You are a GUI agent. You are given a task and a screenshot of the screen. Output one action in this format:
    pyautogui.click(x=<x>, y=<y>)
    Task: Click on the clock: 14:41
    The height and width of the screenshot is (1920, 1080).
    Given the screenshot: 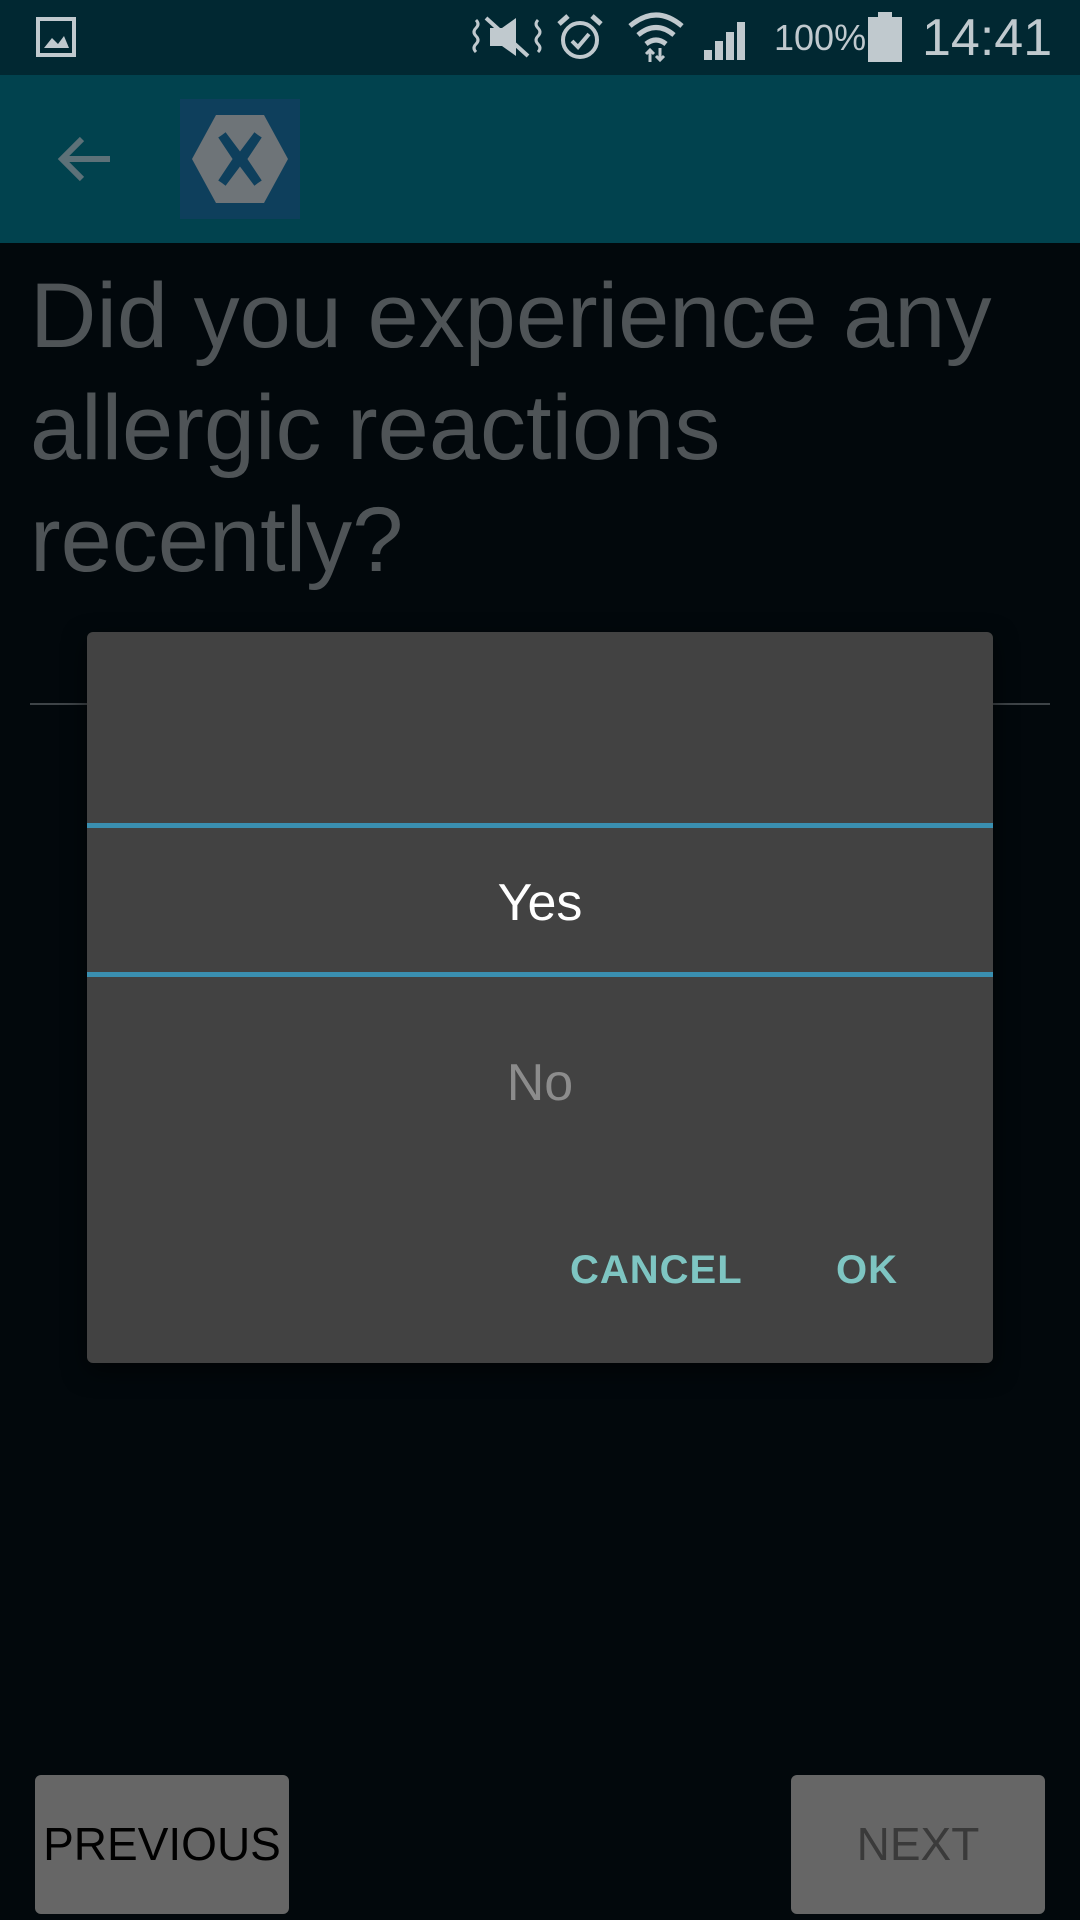 What is the action you would take?
    pyautogui.click(x=987, y=38)
    